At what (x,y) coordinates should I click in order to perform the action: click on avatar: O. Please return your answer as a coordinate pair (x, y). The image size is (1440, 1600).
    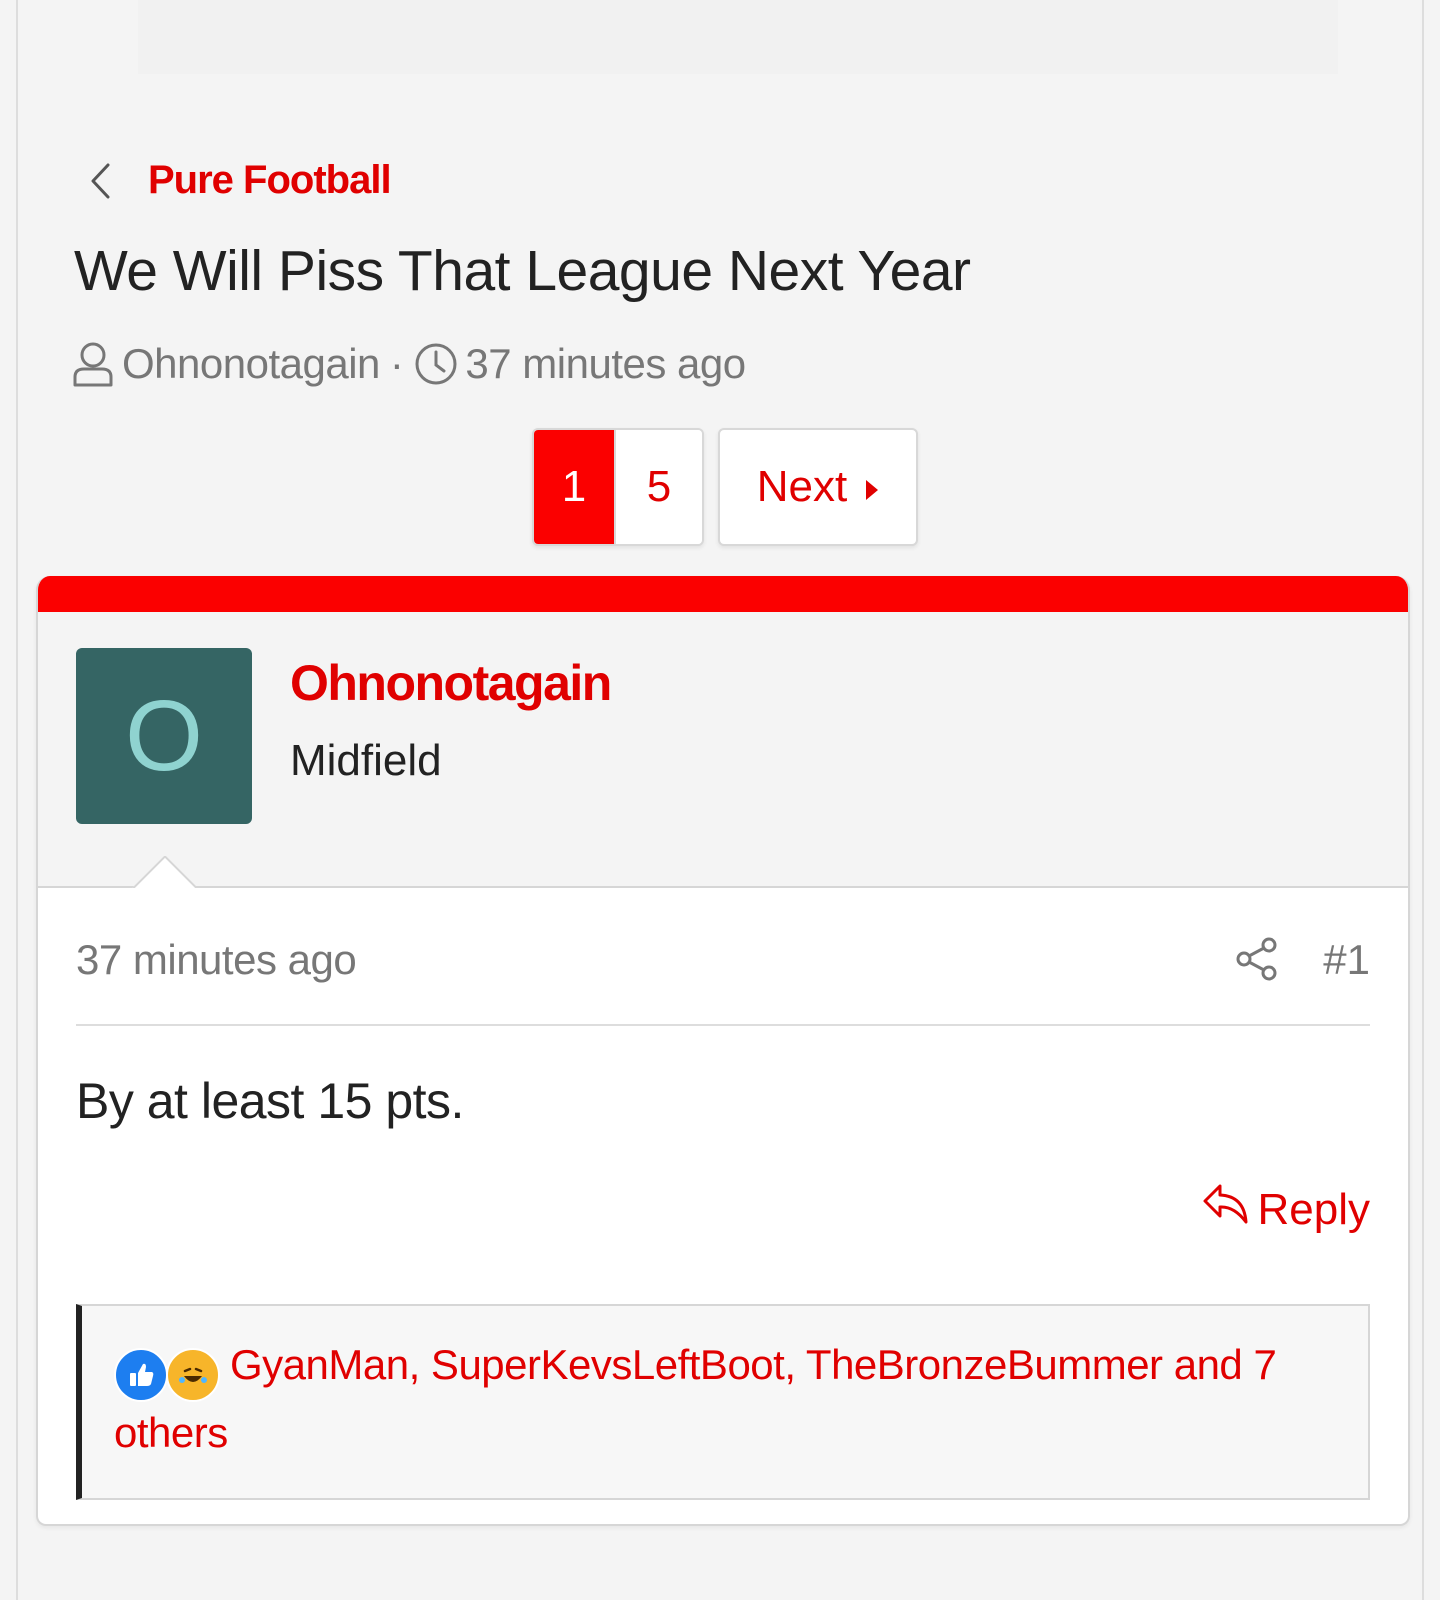
    Looking at the image, I should click on (164, 736).